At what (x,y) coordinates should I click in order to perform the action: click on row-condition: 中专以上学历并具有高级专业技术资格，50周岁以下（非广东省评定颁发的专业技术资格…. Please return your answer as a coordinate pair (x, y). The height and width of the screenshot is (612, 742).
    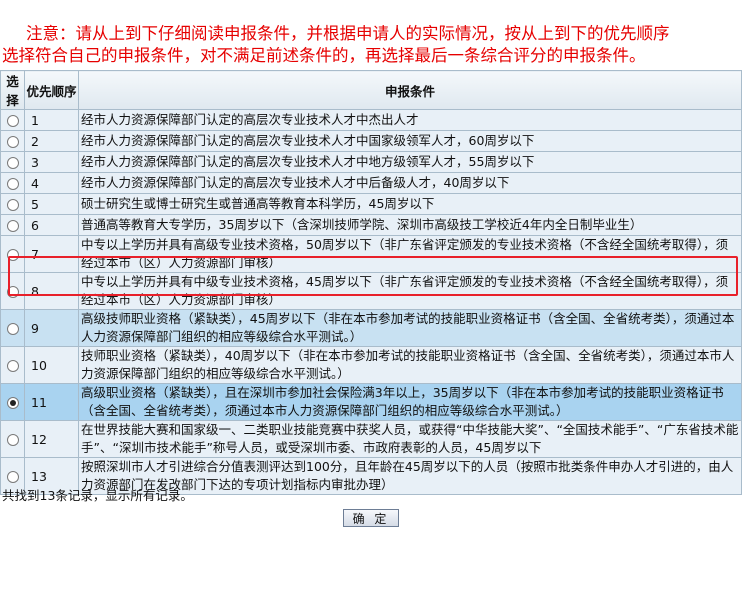
    Looking at the image, I should click on (410, 254).